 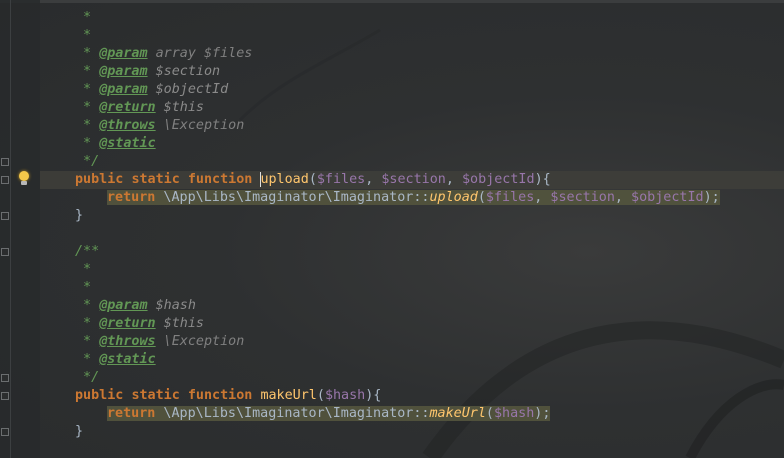 I want to click on code-line: * @param $section, so click(x=148, y=71).